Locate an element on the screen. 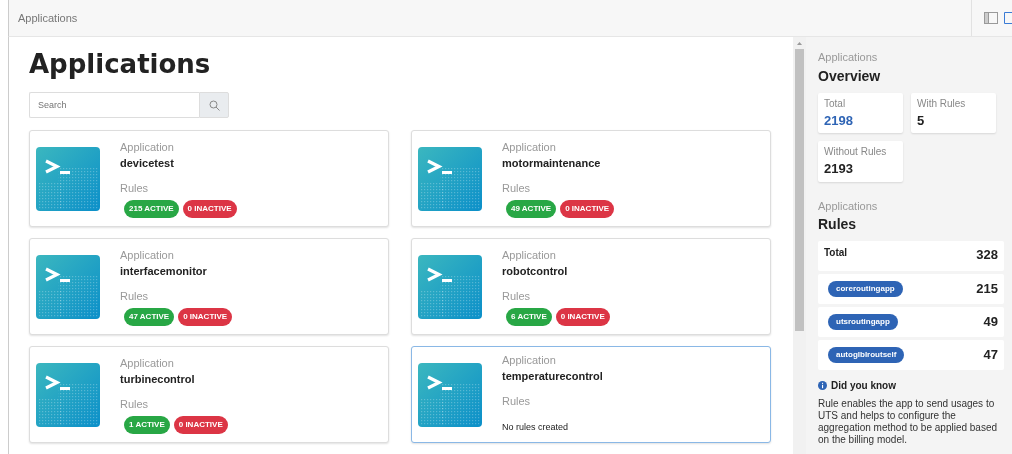 The height and width of the screenshot is (454, 1012). active-rules-badge: 49 ACTIVE is located at coordinates (531, 209).